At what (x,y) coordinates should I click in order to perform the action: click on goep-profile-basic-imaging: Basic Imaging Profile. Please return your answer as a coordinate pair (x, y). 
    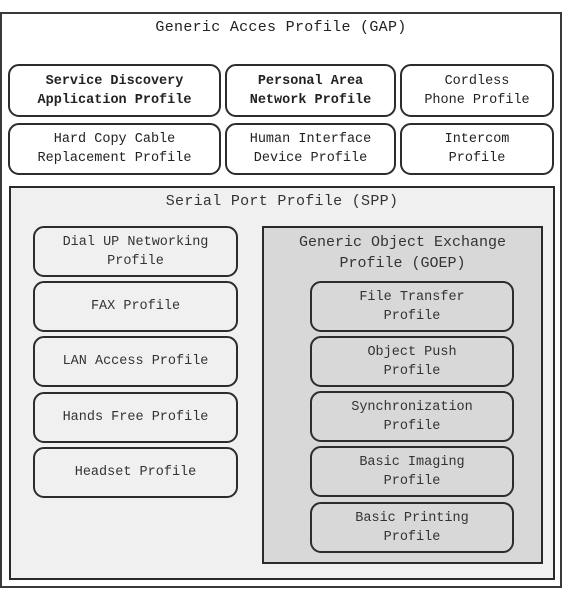
    Looking at the image, I should click on (412, 471).